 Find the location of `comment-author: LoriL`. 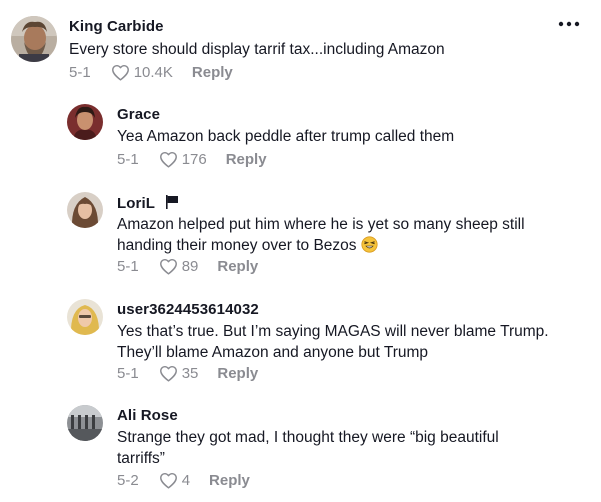

comment-author: LoriL is located at coordinates (148, 203).